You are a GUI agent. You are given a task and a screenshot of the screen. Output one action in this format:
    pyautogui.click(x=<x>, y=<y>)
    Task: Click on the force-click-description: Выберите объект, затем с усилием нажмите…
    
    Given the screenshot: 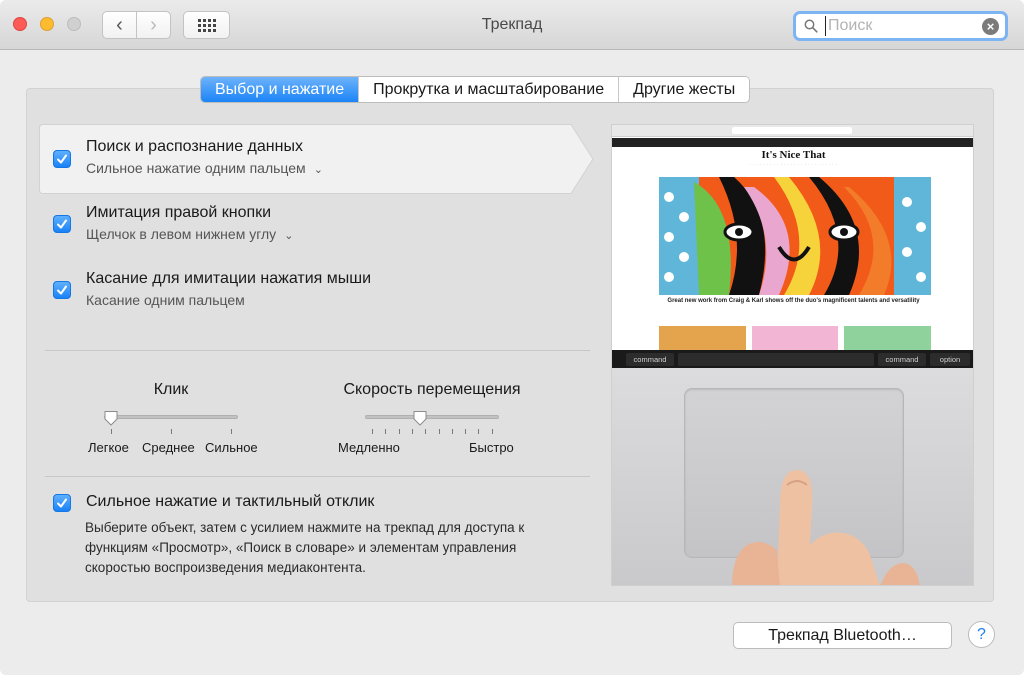 What is the action you would take?
    pyautogui.click(x=305, y=547)
    